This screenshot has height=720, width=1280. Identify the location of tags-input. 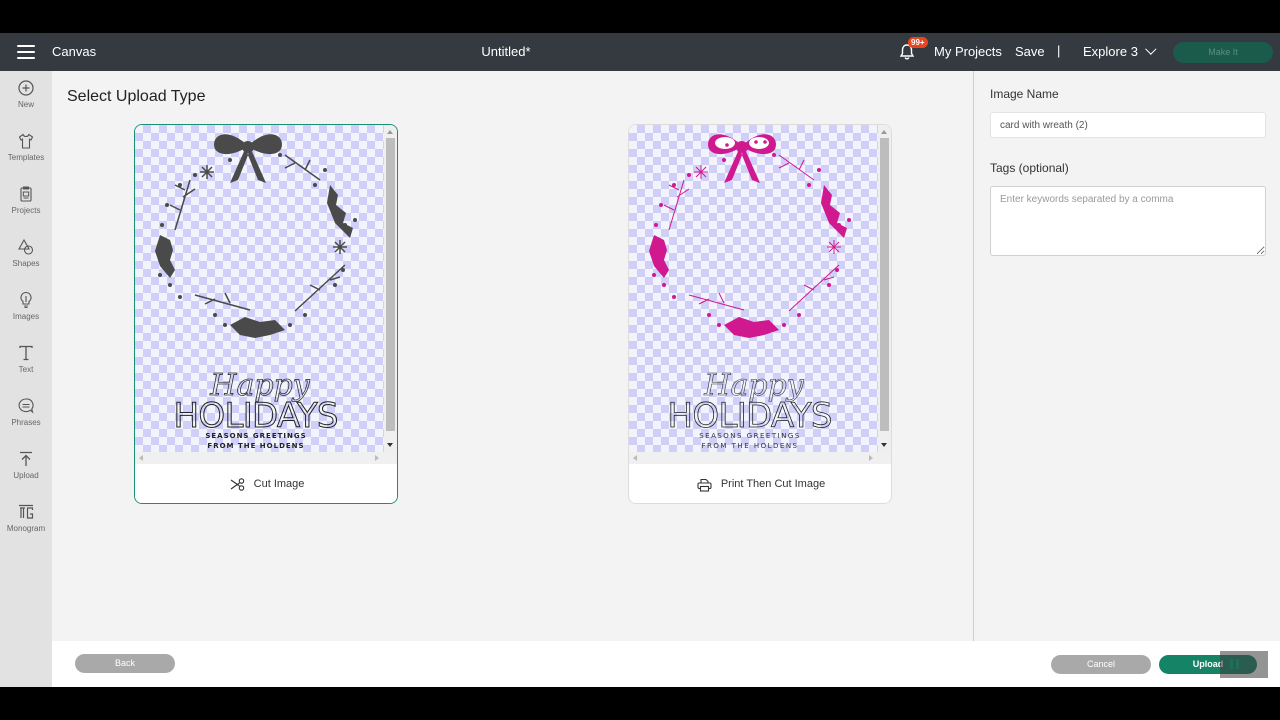
(1128, 221).